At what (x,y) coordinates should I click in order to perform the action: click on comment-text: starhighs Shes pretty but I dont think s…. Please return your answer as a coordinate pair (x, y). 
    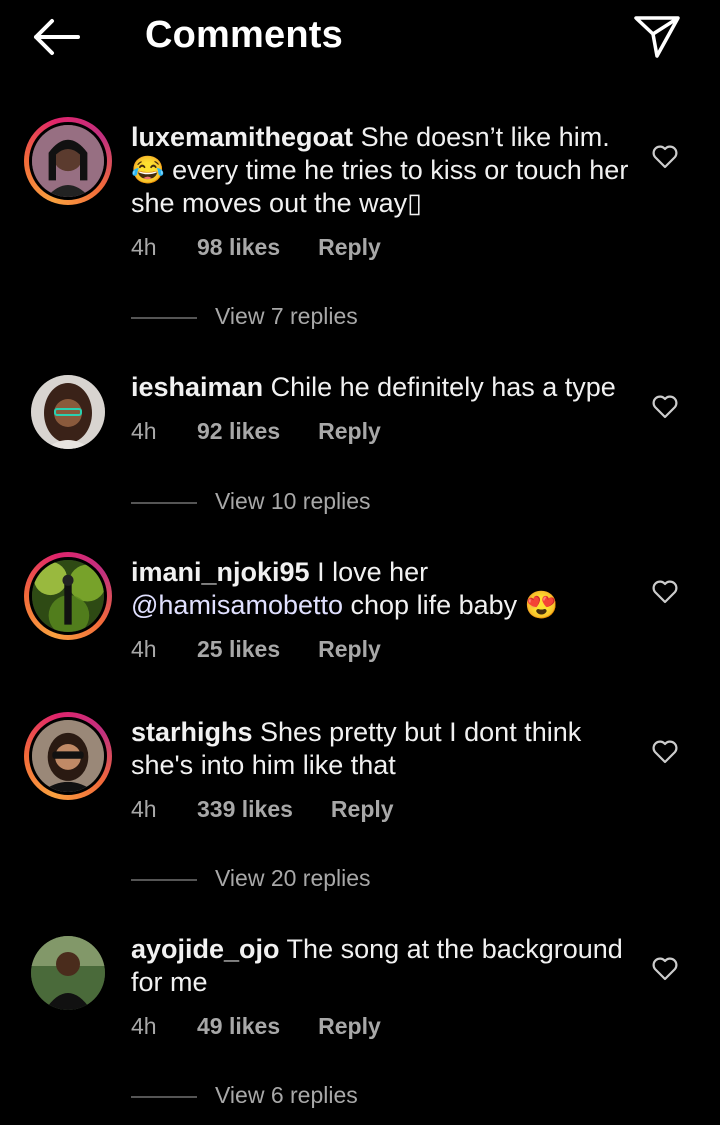
    Looking at the image, I should click on (356, 748).